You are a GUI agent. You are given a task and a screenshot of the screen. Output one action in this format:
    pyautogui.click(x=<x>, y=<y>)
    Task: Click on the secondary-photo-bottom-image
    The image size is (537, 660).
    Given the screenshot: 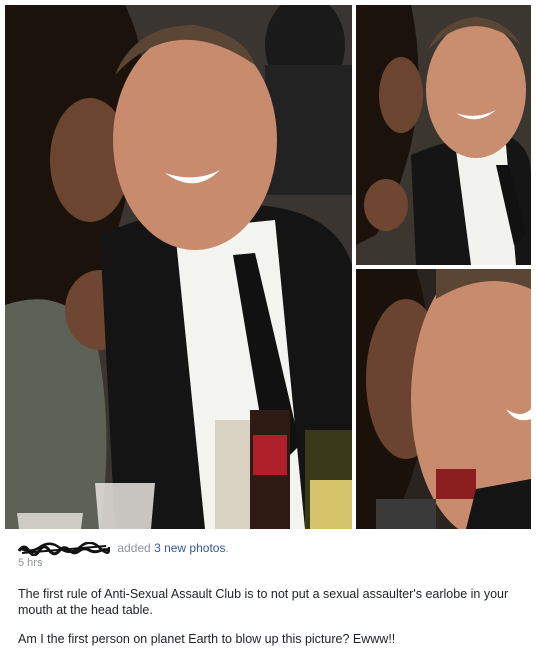 What is the action you would take?
    pyautogui.click(x=443, y=399)
    